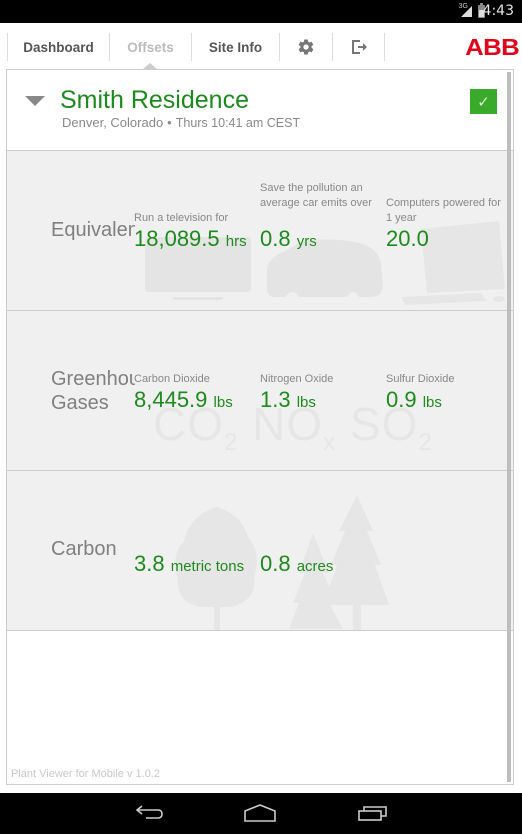 This screenshot has height=834, width=522. What do you see at coordinates (288, 399) in the screenshot?
I see `metric-value: 1.3 lbs` at bounding box center [288, 399].